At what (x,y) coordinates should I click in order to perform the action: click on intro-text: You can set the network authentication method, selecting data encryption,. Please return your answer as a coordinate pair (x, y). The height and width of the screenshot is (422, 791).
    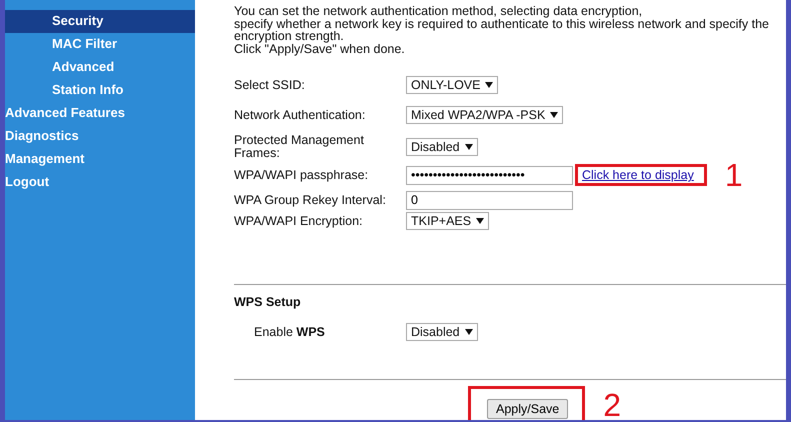
    Looking at the image, I should click on (439, 11).